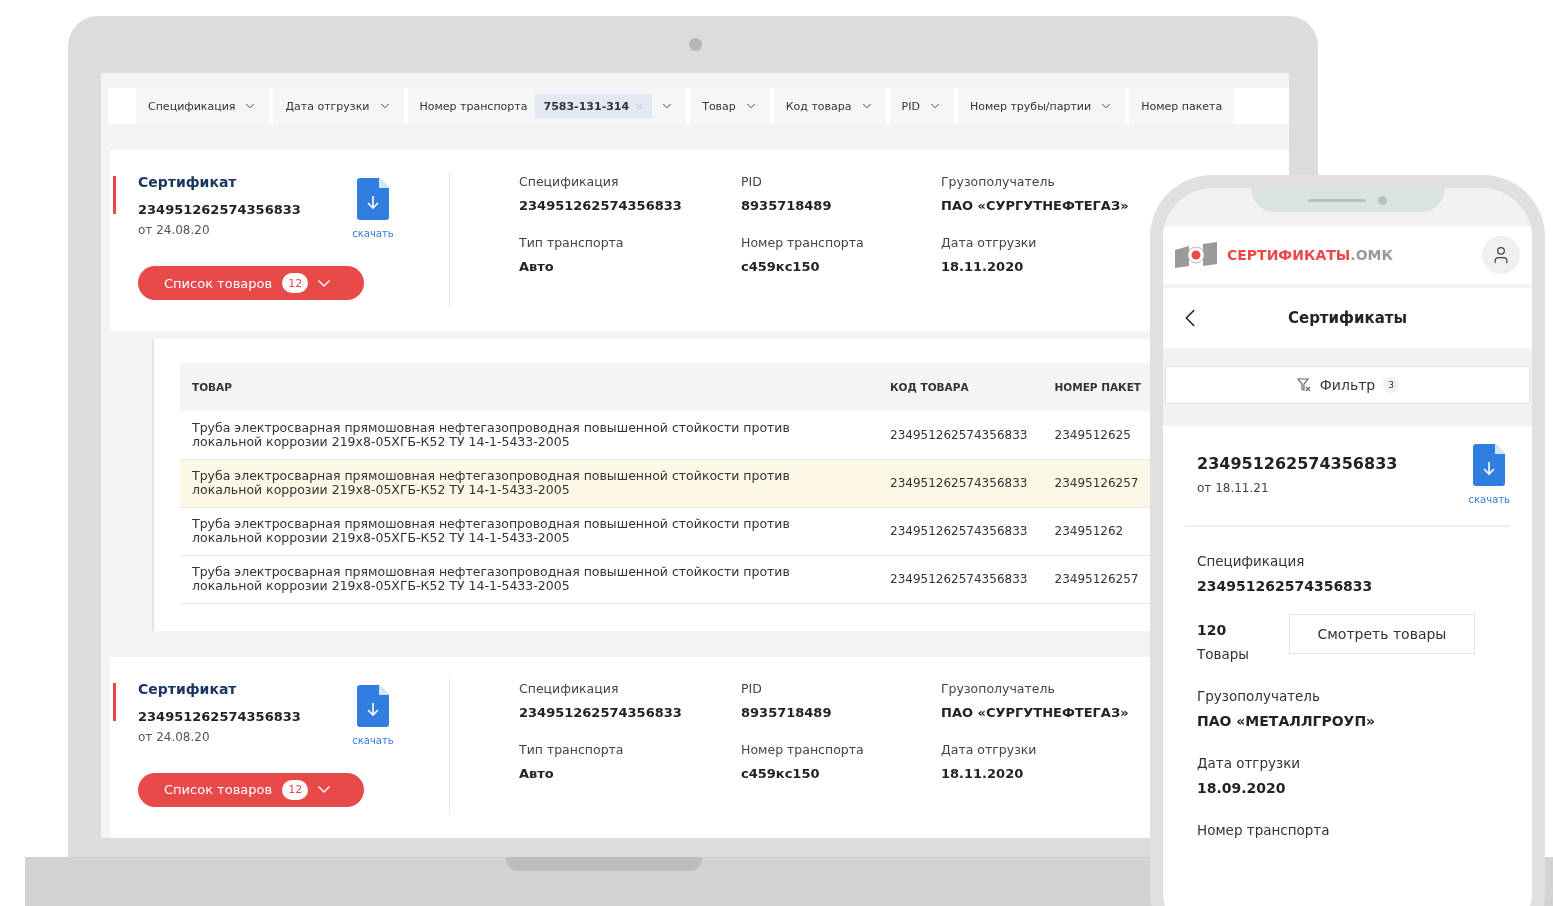  Describe the element at coordinates (1287, 721) in the screenshot. I see `field-value: ПАО «МЕТАЛЛГРОУП»` at that location.